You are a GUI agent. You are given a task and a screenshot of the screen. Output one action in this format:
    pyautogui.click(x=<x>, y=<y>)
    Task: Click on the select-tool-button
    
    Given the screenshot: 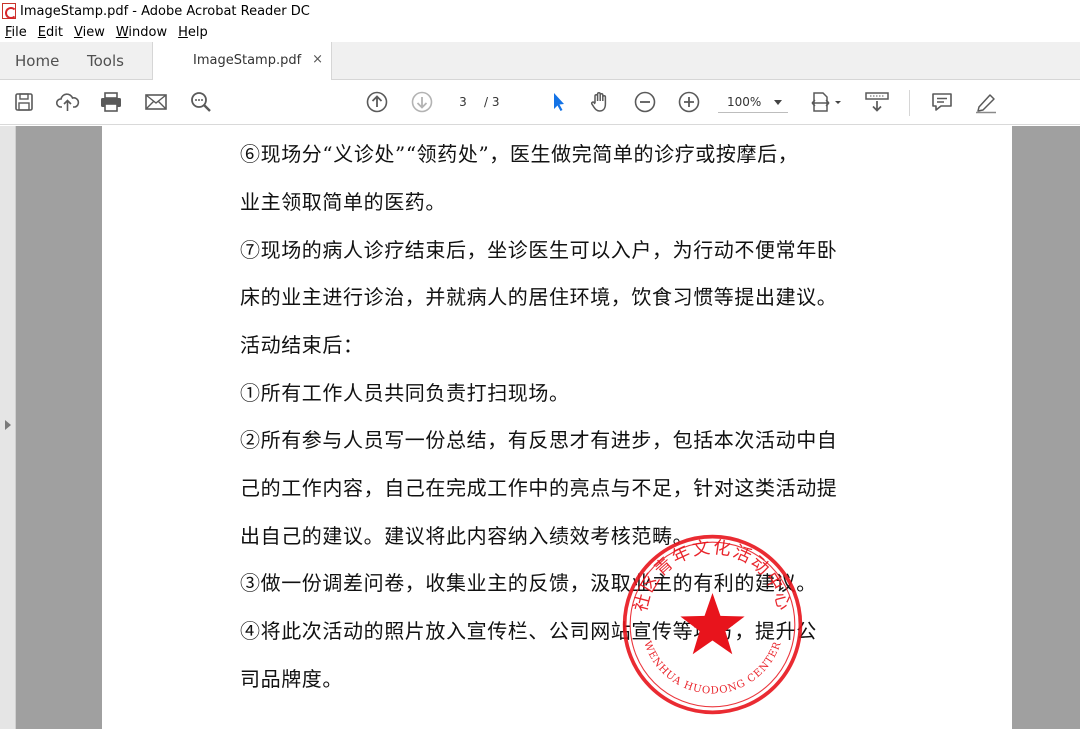 What is the action you would take?
    pyautogui.click(x=558, y=102)
    